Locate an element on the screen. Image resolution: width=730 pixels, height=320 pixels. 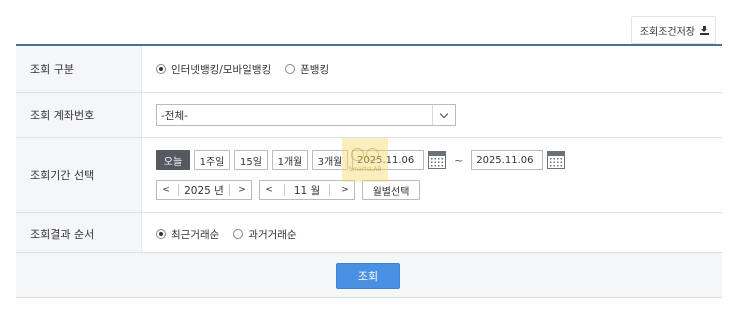
save-conditions-label: 조회조건저장 is located at coordinates (667, 32).